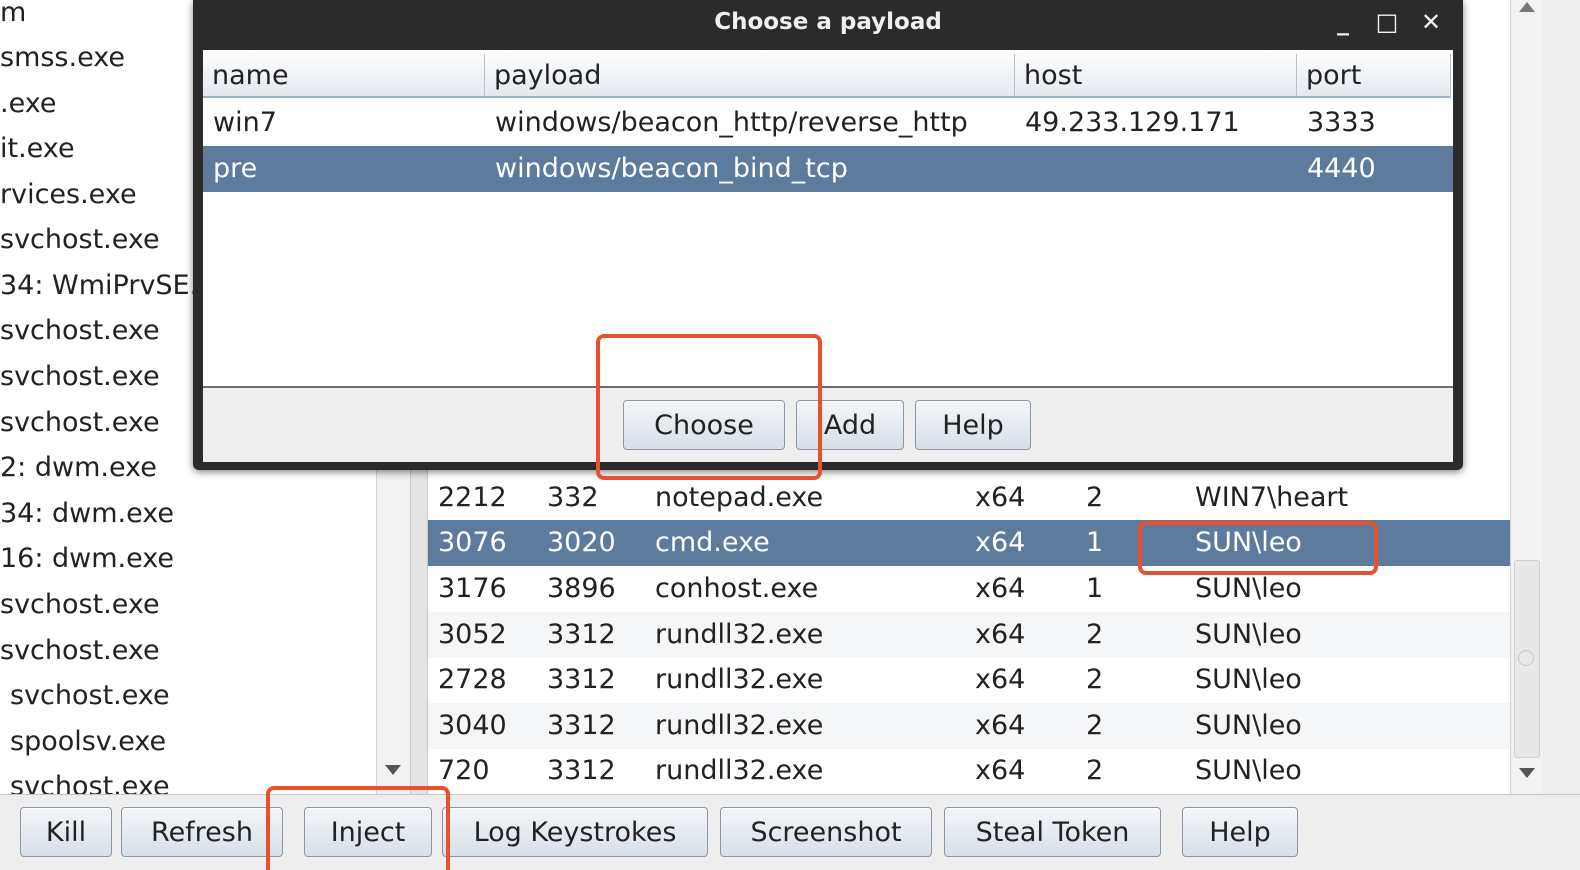 The height and width of the screenshot is (870, 1580). Describe the element at coordinates (472, 497) in the screenshot. I see `pid-cell: 2212` at that location.